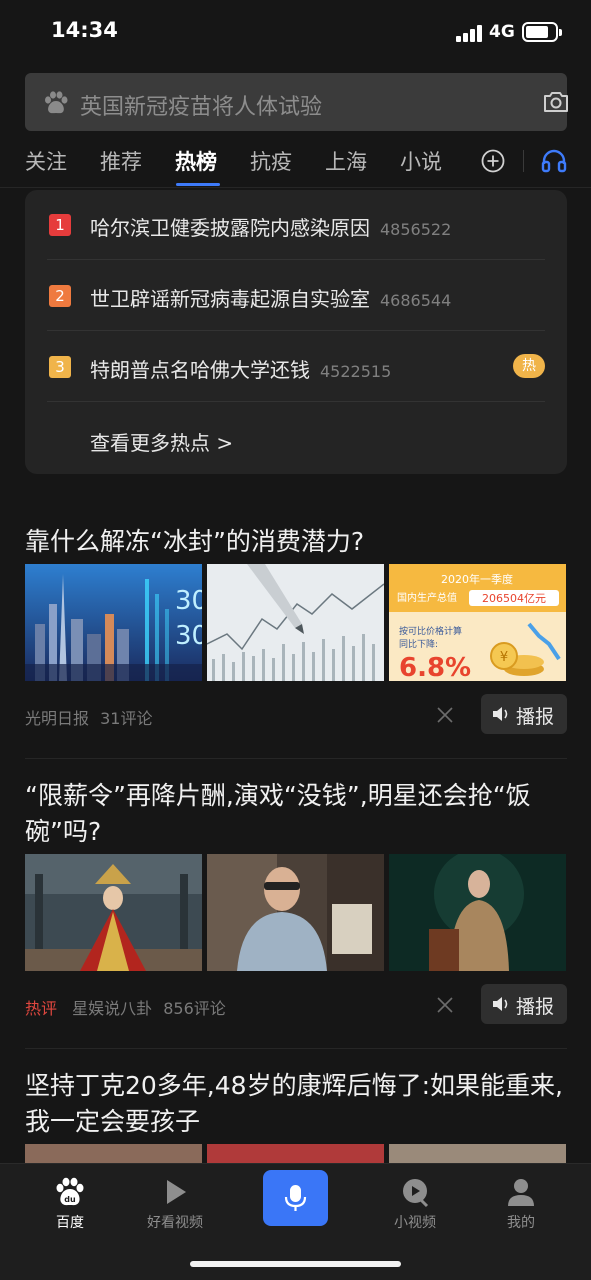 Image resolution: width=591 pixels, height=1280 pixels. What do you see at coordinates (477, 579) in the screenshot?
I see `infographic-year: 2020年一季度` at bounding box center [477, 579].